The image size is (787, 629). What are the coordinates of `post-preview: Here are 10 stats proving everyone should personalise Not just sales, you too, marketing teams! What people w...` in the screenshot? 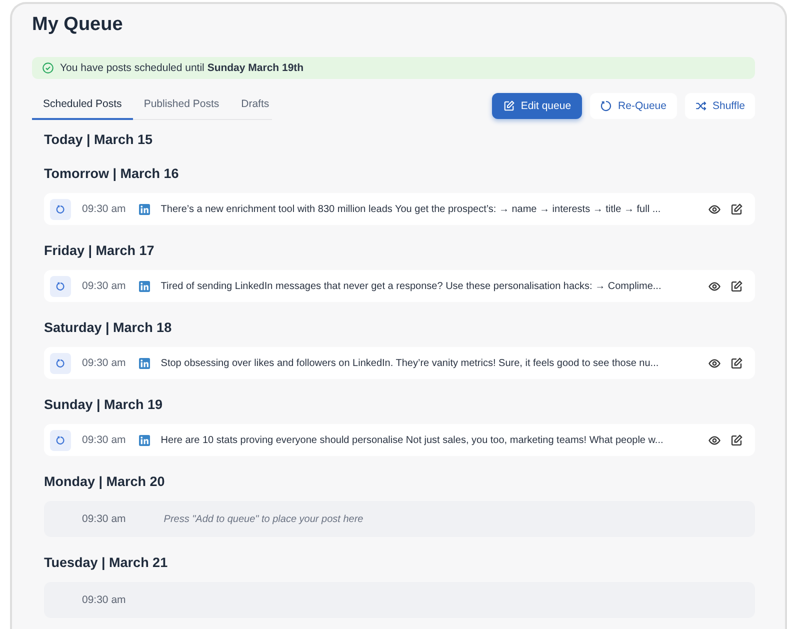 It's located at (412, 440).